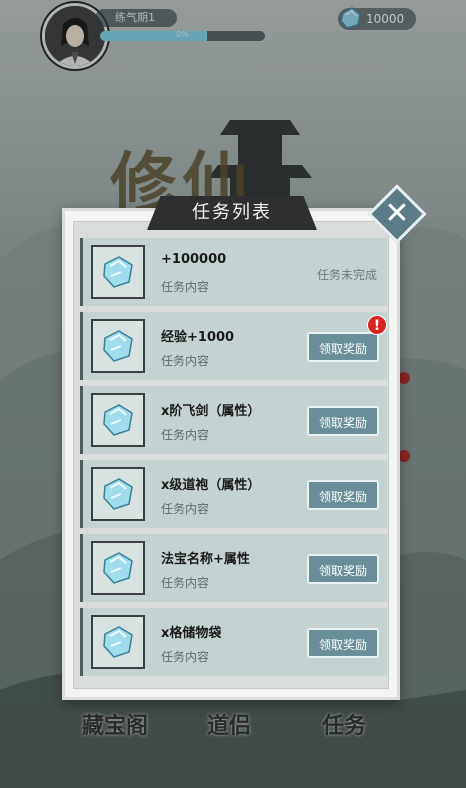  I want to click on task-name: 经验+1000, so click(198, 337).